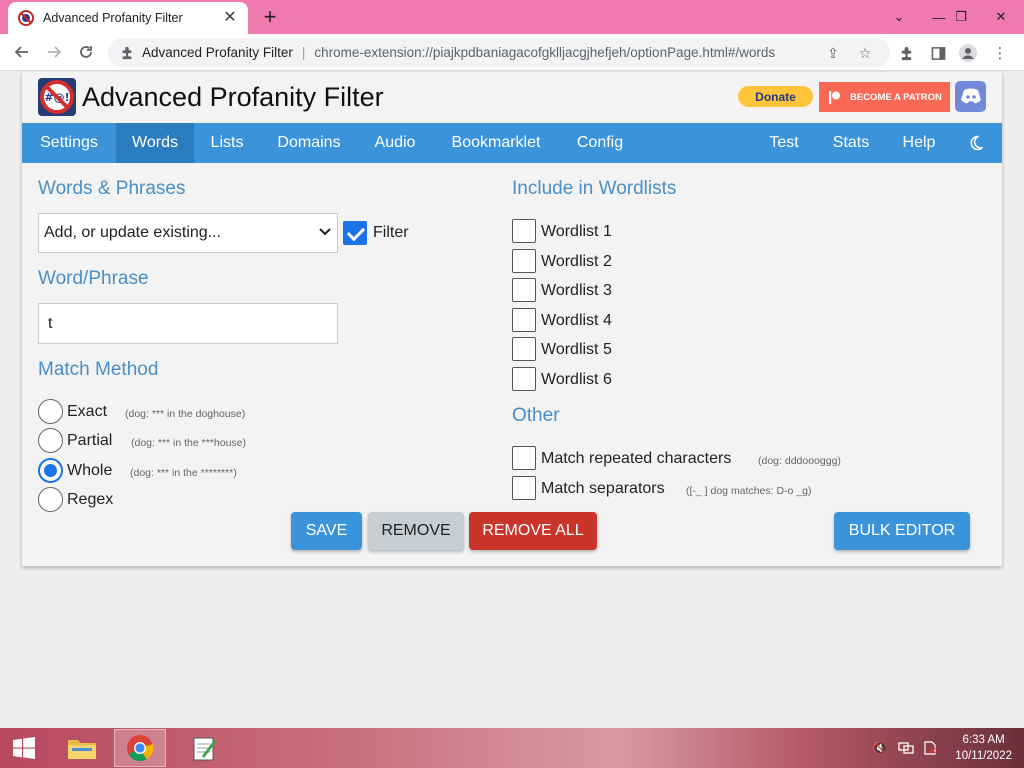 The width and height of the screenshot is (1024, 768). Describe the element at coordinates (1000, 53) in the screenshot. I see `menu-kebab-icon: ⋮` at that location.